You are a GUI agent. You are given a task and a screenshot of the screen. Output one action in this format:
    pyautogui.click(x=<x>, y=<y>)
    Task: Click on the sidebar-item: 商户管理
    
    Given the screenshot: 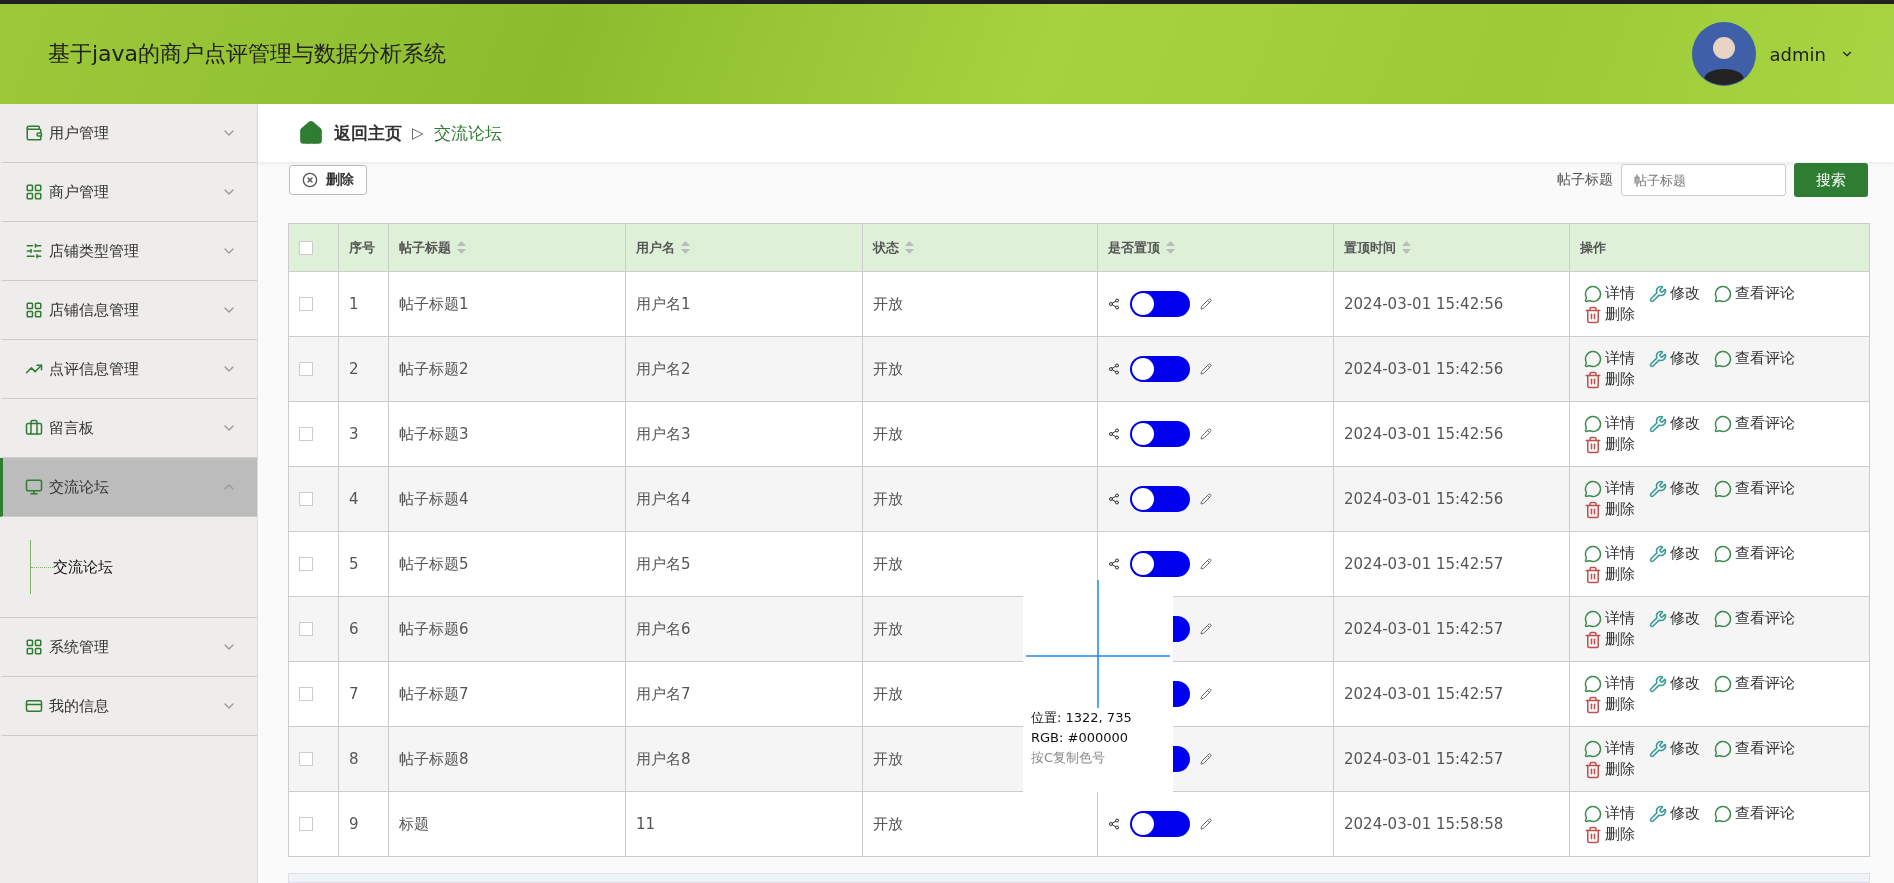 What is the action you would take?
    pyautogui.click(x=128, y=192)
    